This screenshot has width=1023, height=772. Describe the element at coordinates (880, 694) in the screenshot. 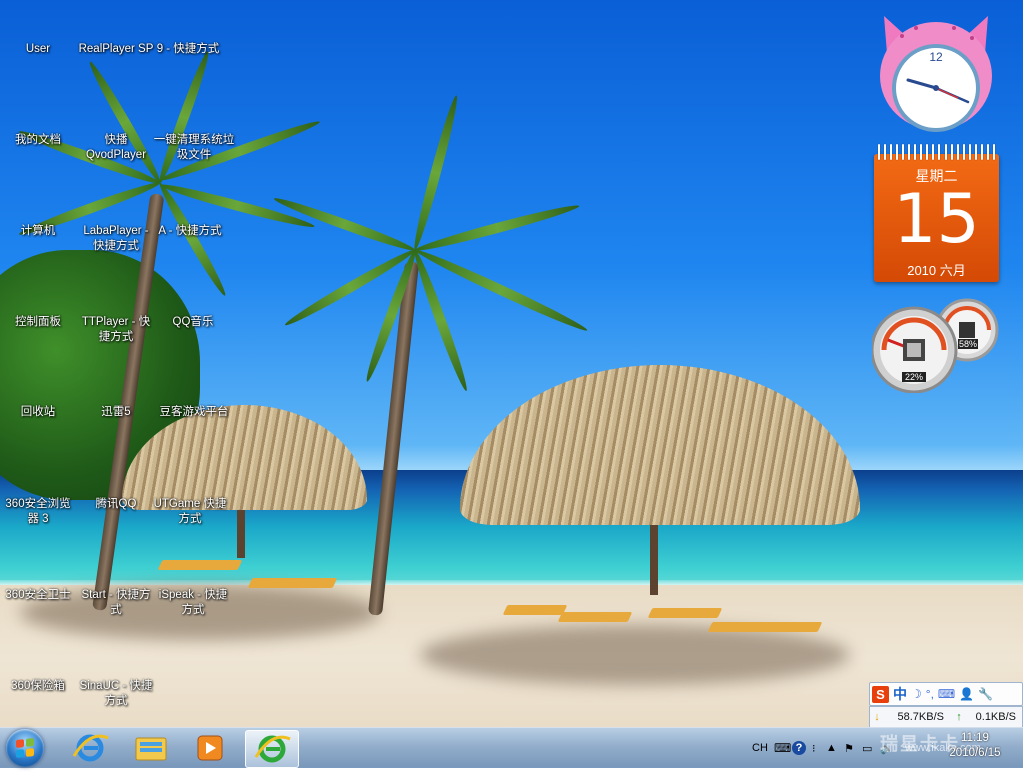

I see `sogou-logo-icon: S` at that location.